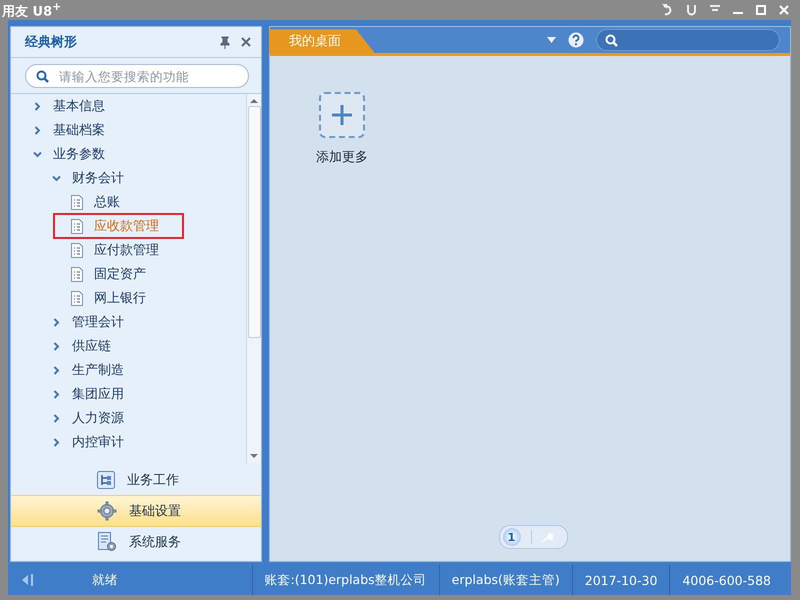  Describe the element at coordinates (107, 542) in the screenshot. I see `document-gear-icon` at that location.